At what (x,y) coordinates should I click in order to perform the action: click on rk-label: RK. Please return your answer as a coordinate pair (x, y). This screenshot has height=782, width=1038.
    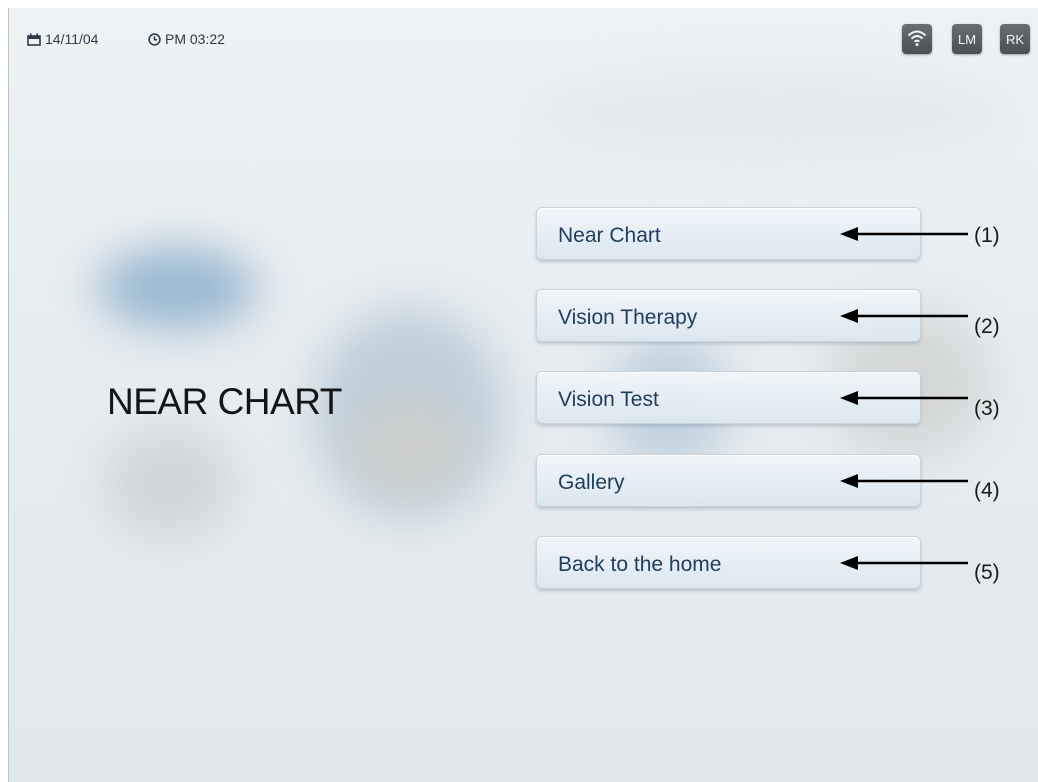
    Looking at the image, I should click on (1015, 39).